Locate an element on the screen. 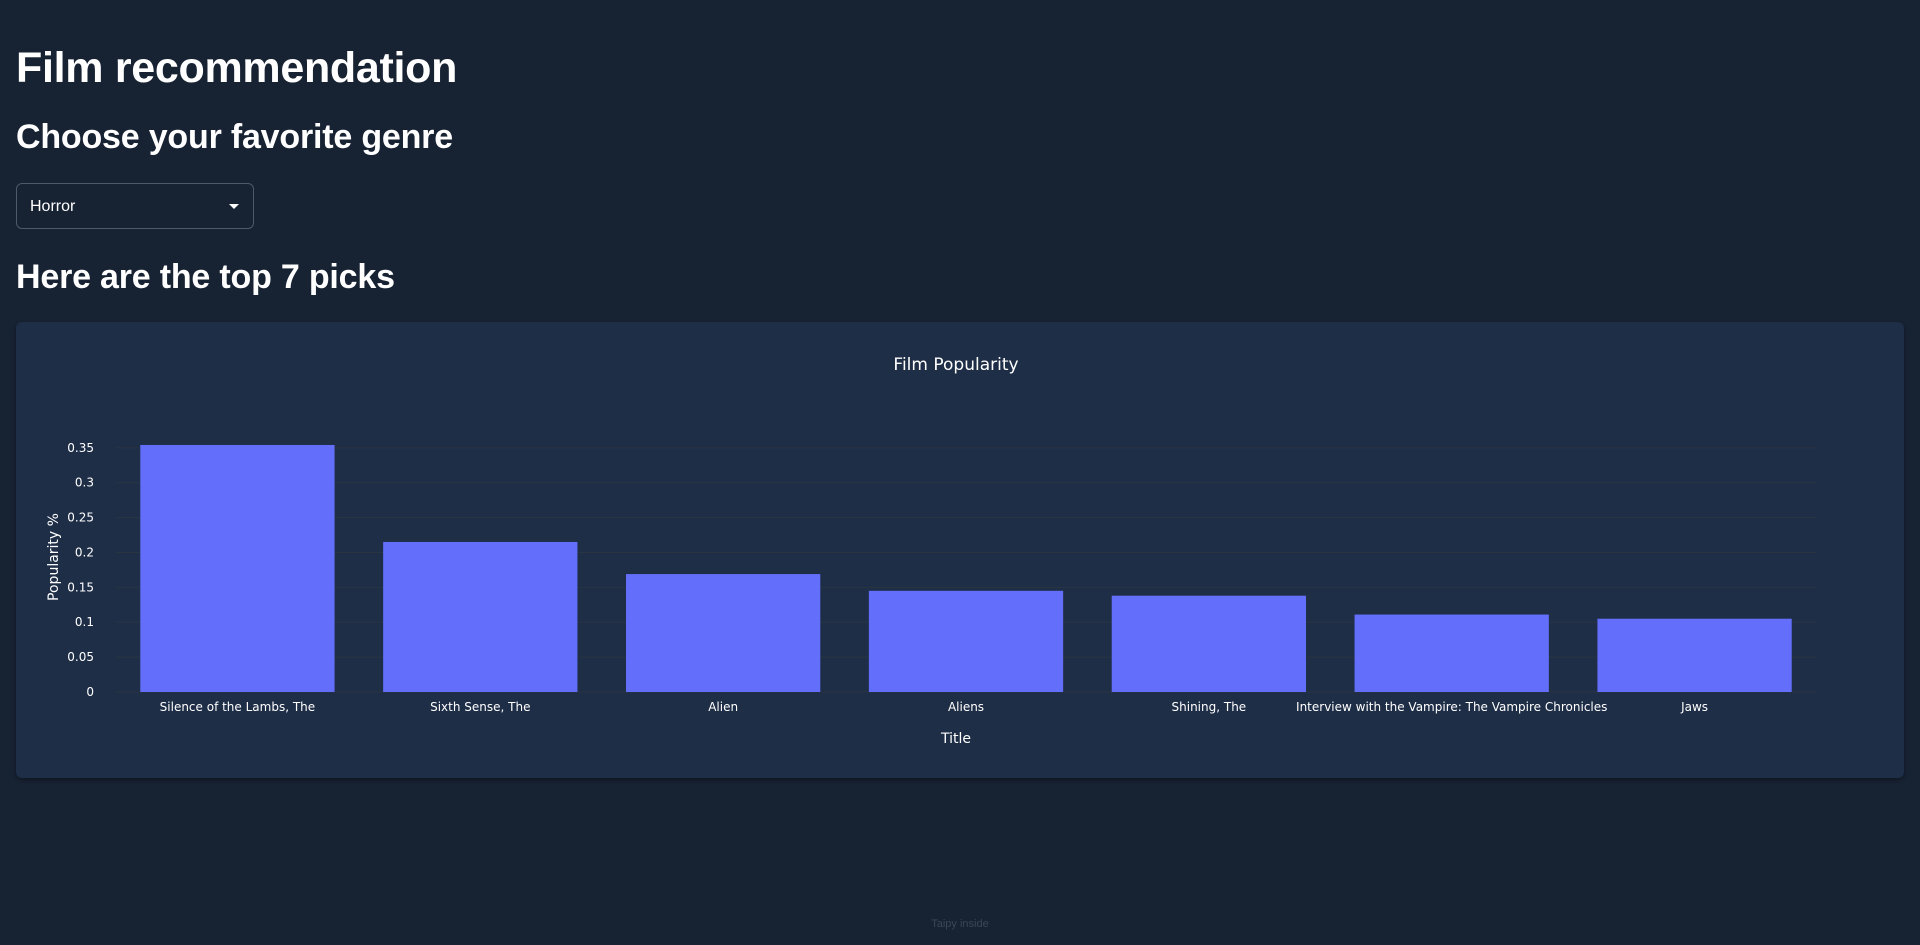 Image resolution: width=1920 pixels, height=945 pixels. x-tick-label: Alien is located at coordinates (723, 707).